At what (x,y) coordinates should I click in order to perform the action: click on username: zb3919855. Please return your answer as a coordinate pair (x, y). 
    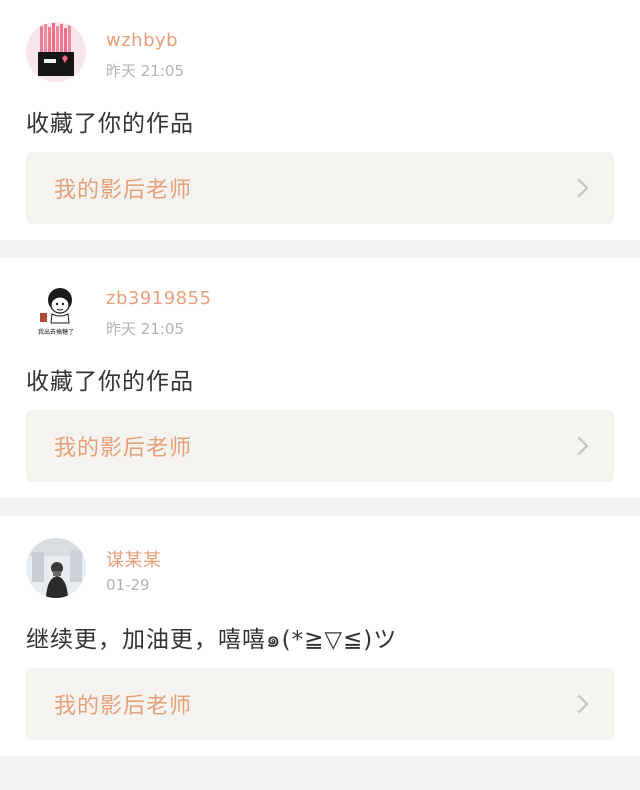
    Looking at the image, I should click on (159, 298).